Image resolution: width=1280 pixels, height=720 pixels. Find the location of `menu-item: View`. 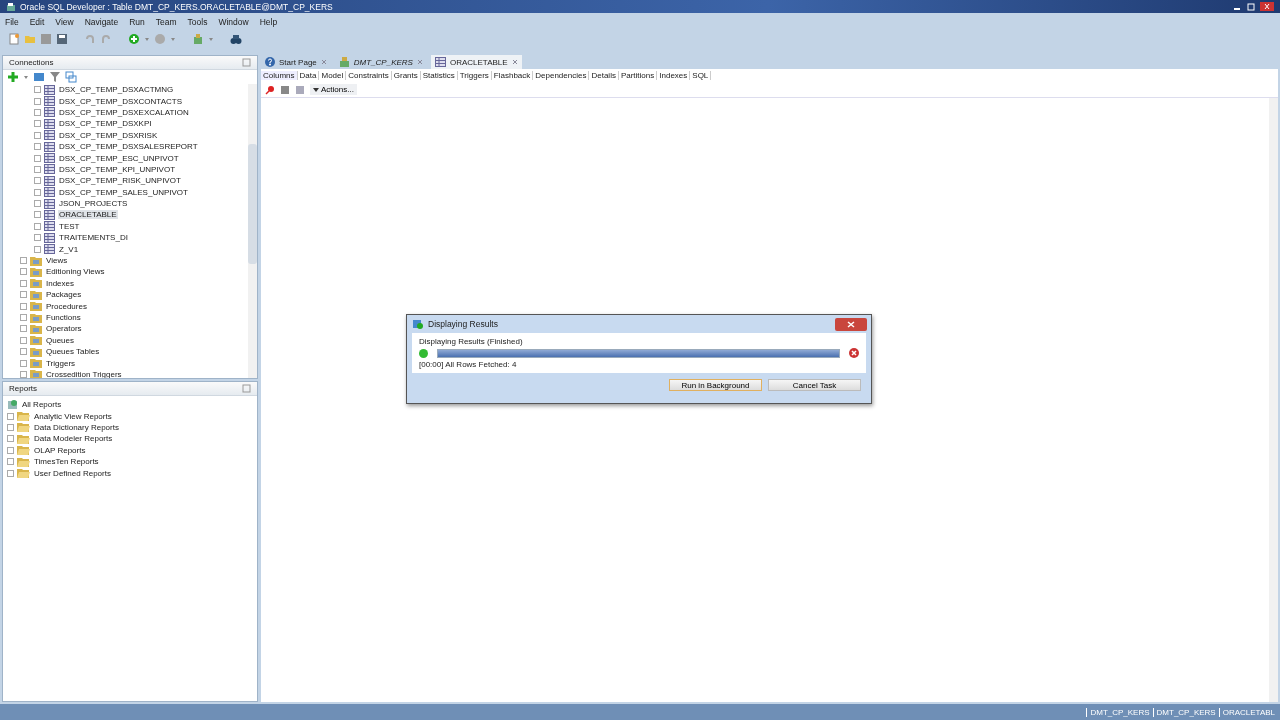

menu-item: View is located at coordinates (64, 21).